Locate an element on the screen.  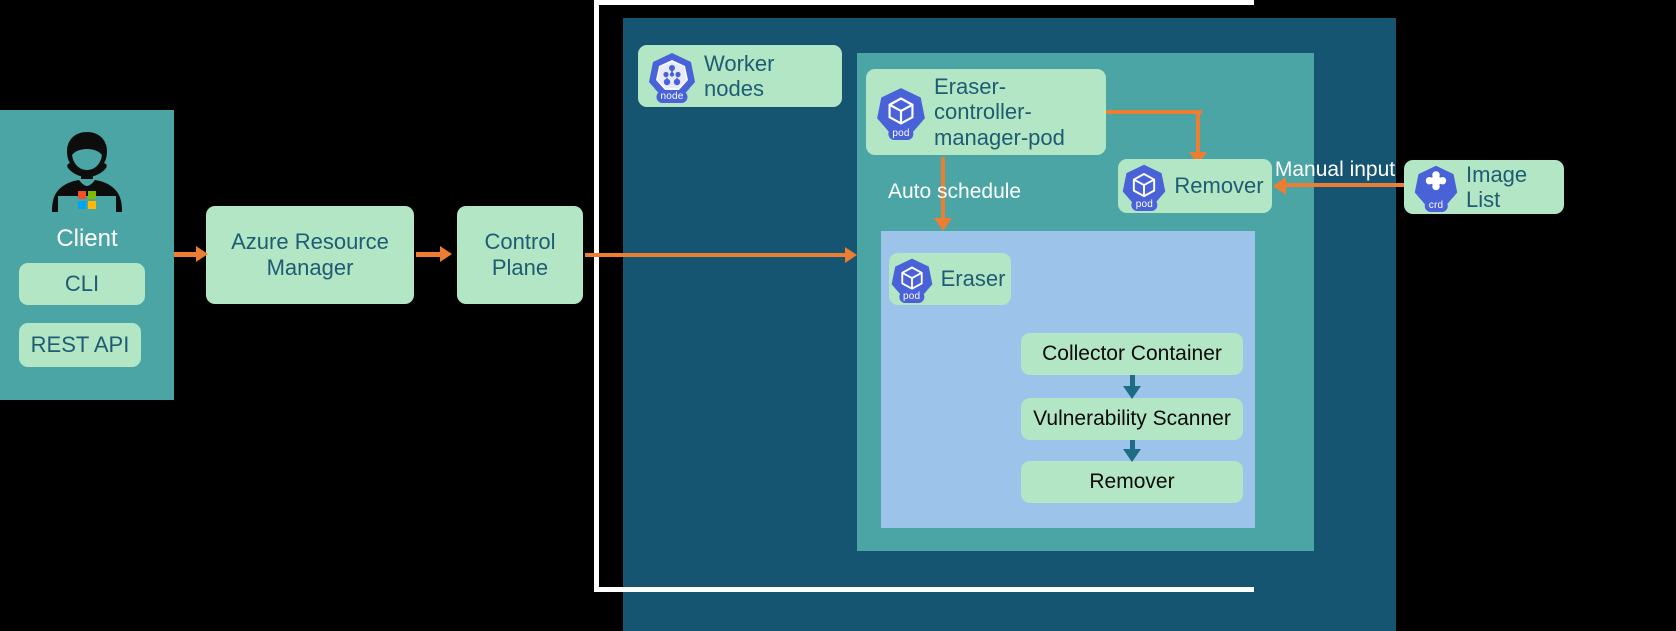
worker-nodes-label: Worker nodes is located at coordinates (739, 75).